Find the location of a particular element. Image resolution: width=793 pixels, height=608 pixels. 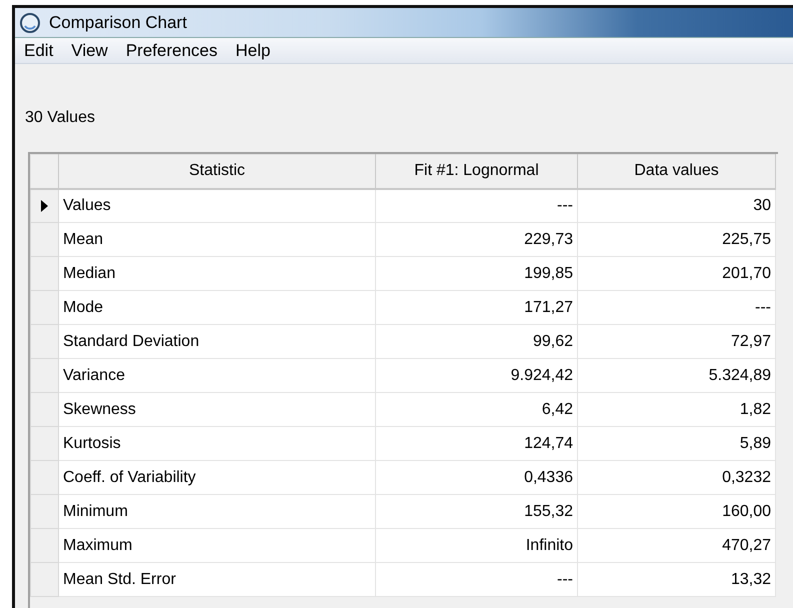

table-cell: Infinito is located at coordinates (477, 545).